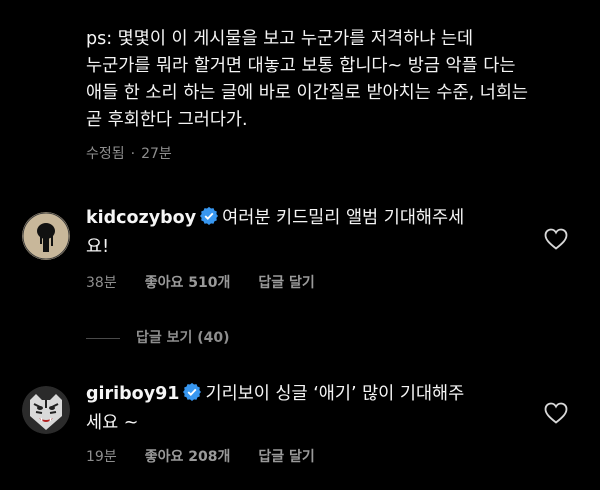 The width and height of the screenshot is (600, 490). What do you see at coordinates (188, 456) in the screenshot?
I see `likes-count: 좋아요 208개` at bounding box center [188, 456].